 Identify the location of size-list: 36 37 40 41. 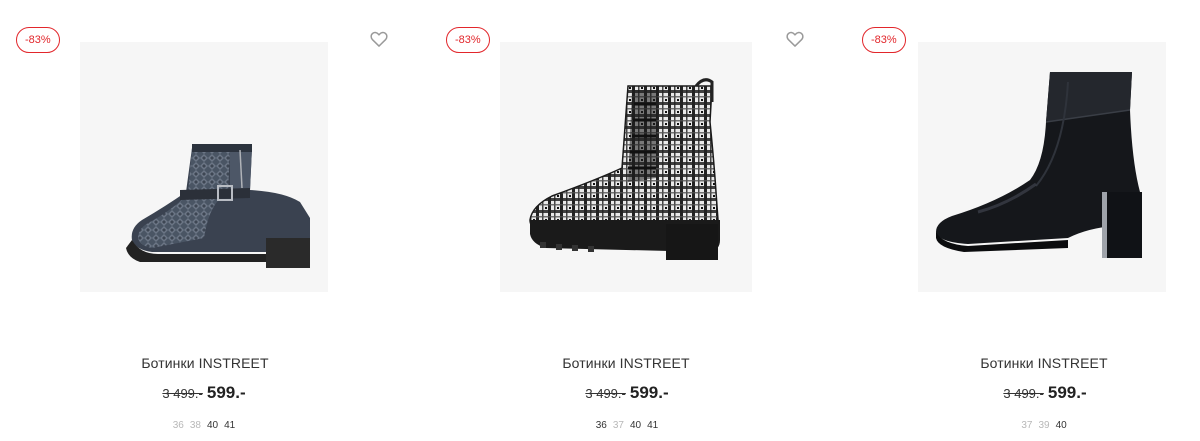
(627, 425).